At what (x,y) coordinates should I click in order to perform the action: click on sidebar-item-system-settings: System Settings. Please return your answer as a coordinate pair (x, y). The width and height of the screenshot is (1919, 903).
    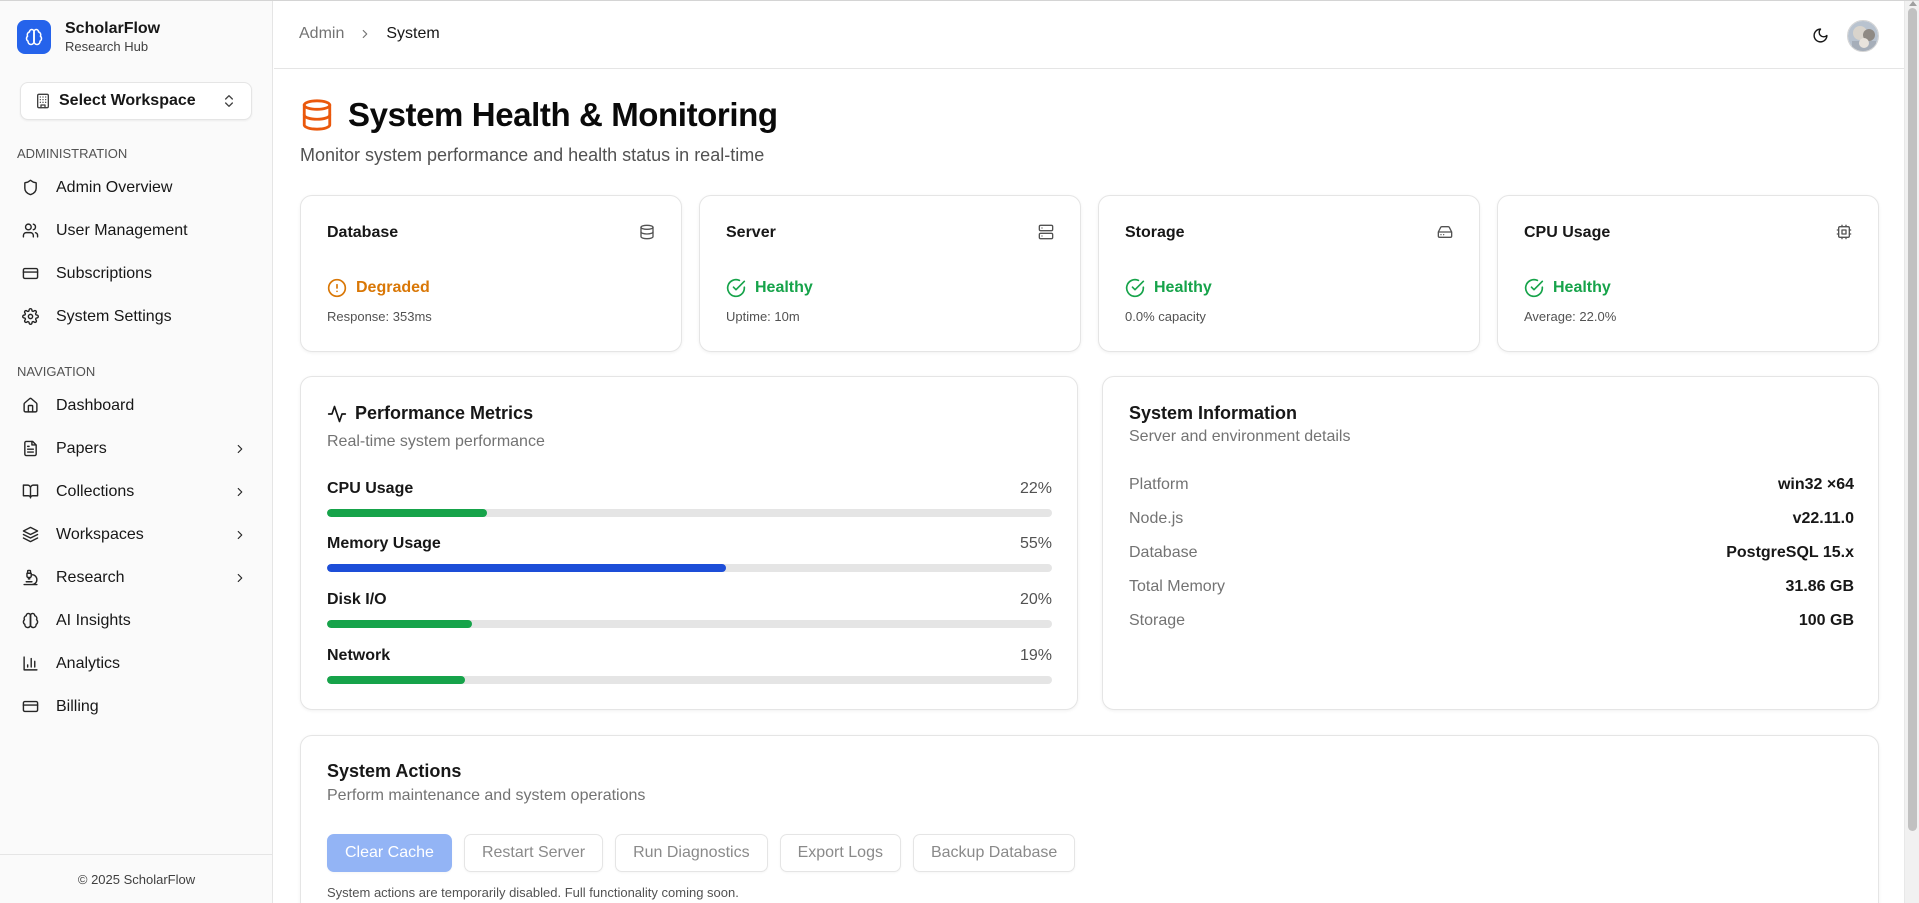
    Looking at the image, I should click on (136, 316).